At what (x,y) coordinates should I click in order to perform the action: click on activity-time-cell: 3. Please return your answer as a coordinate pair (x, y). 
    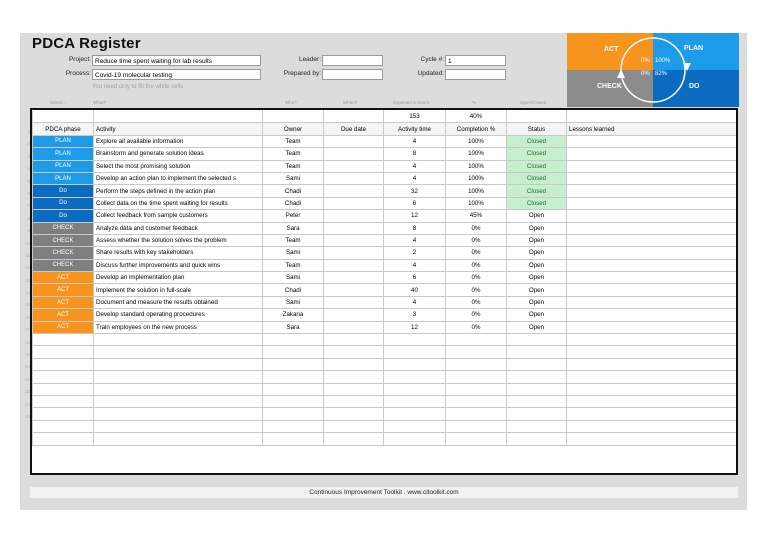
    Looking at the image, I should click on (414, 315).